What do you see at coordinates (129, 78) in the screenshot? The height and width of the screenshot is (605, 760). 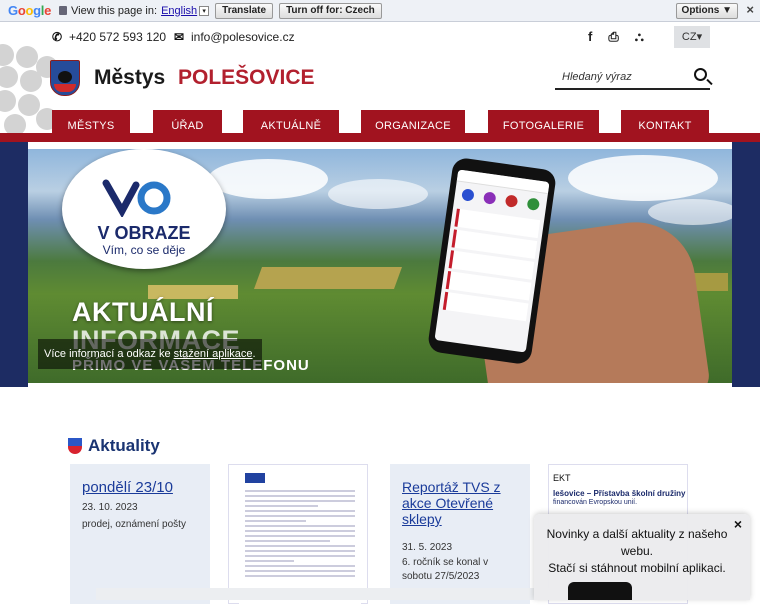 I see `site-title: Městys` at bounding box center [129, 78].